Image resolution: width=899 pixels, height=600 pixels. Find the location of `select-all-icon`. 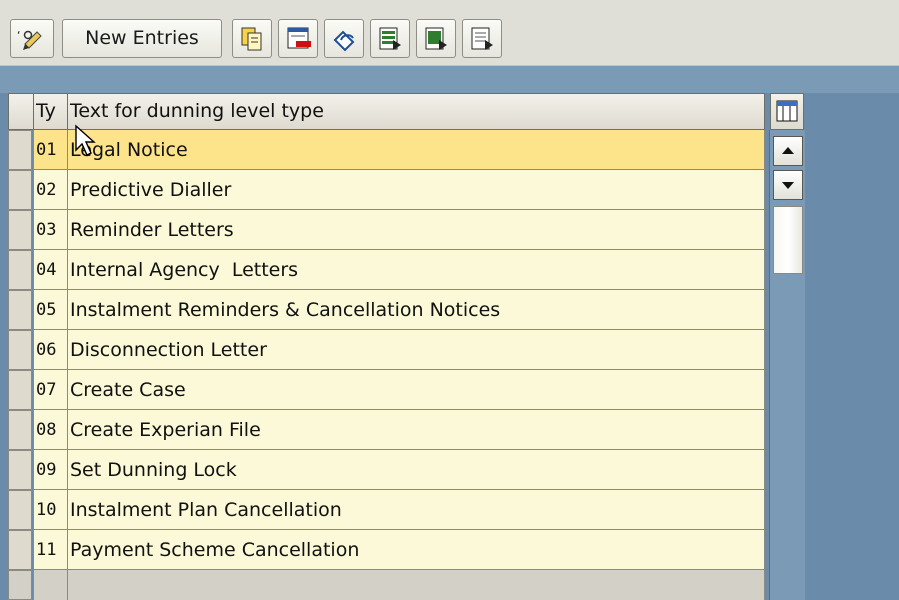

select-all-icon is located at coordinates (390, 38).